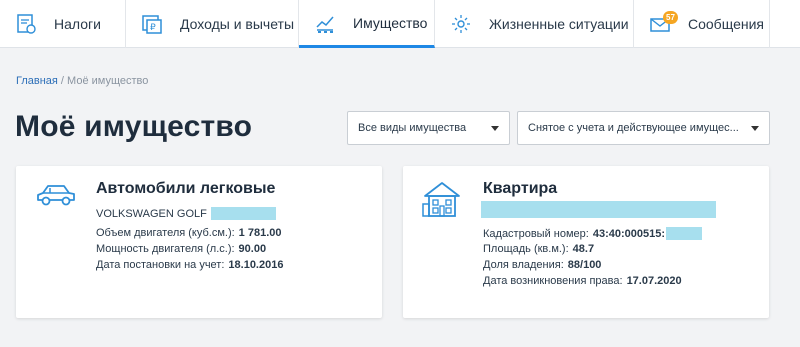  I want to click on rights-date-label: Дата возникновения права:, so click(553, 281).